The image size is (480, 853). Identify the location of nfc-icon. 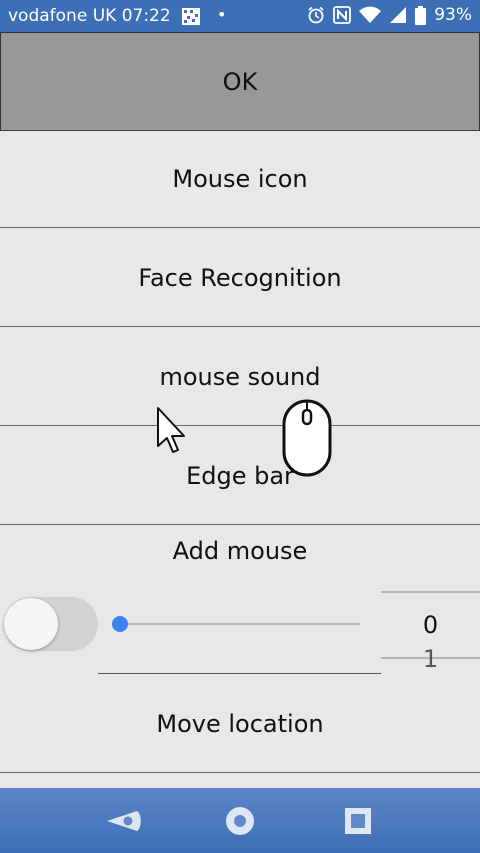
(342, 15).